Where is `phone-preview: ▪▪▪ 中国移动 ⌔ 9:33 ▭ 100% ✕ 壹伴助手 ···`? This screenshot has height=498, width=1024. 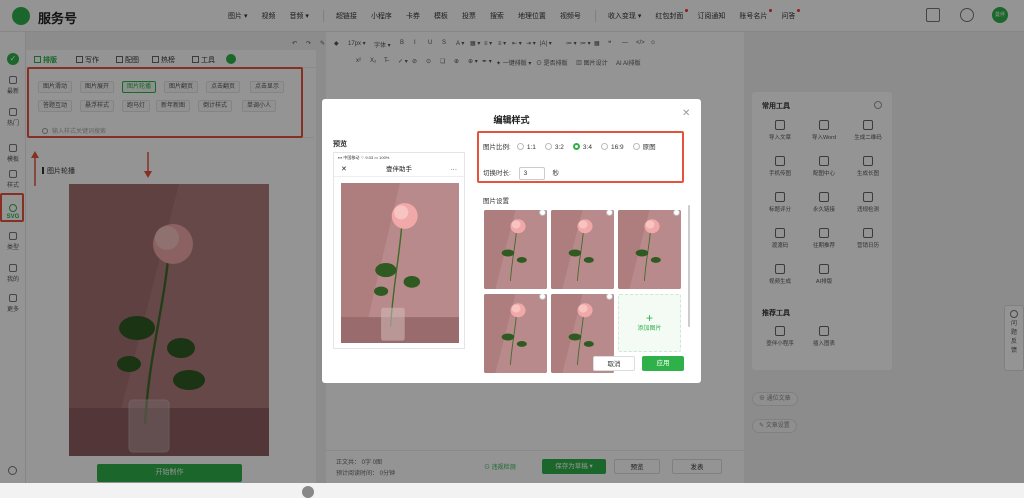
phone-preview: ▪▪▪ 中国移动 ⌔ 9:33 ▭ 100% ✕ 壹伴助手 ··· is located at coordinates (399, 250).